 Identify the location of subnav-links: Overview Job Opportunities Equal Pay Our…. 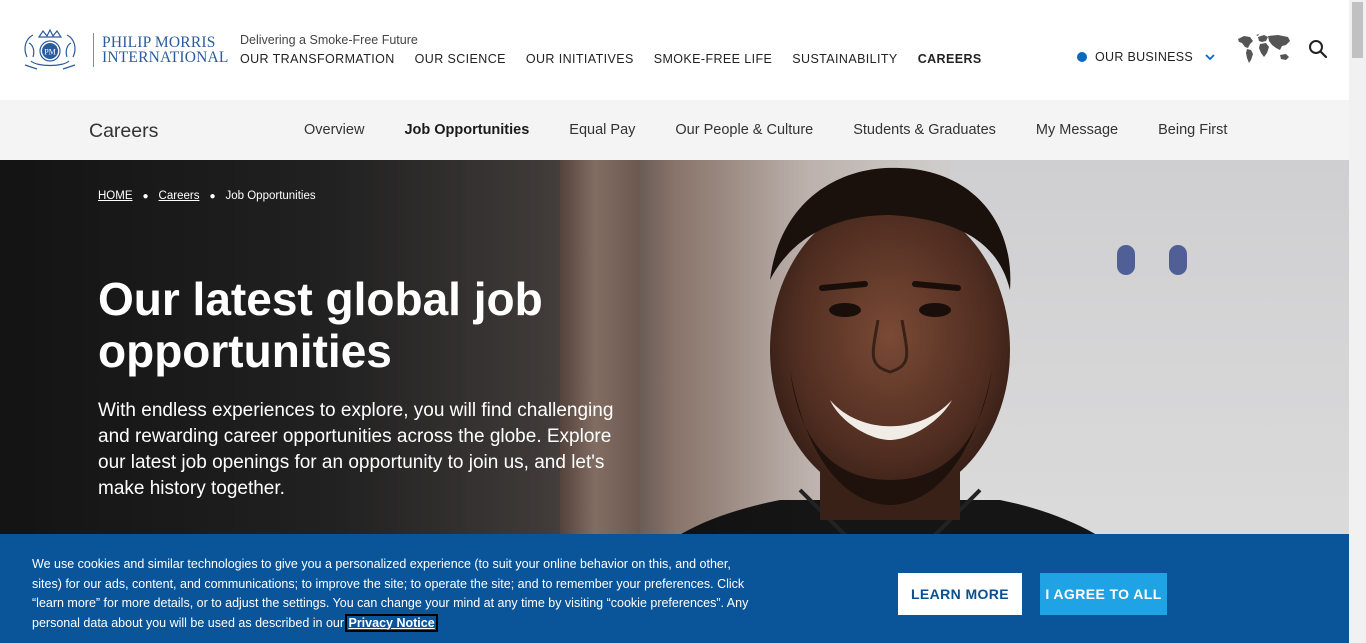
(785, 130).